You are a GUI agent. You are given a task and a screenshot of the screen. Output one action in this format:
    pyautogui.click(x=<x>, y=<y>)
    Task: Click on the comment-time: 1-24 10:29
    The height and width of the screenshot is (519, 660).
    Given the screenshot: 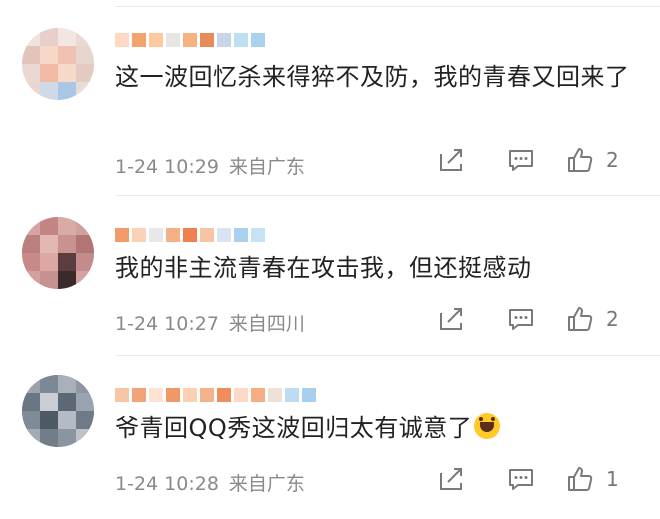 What is the action you would take?
    pyautogui.click(x=167, y=167)
    